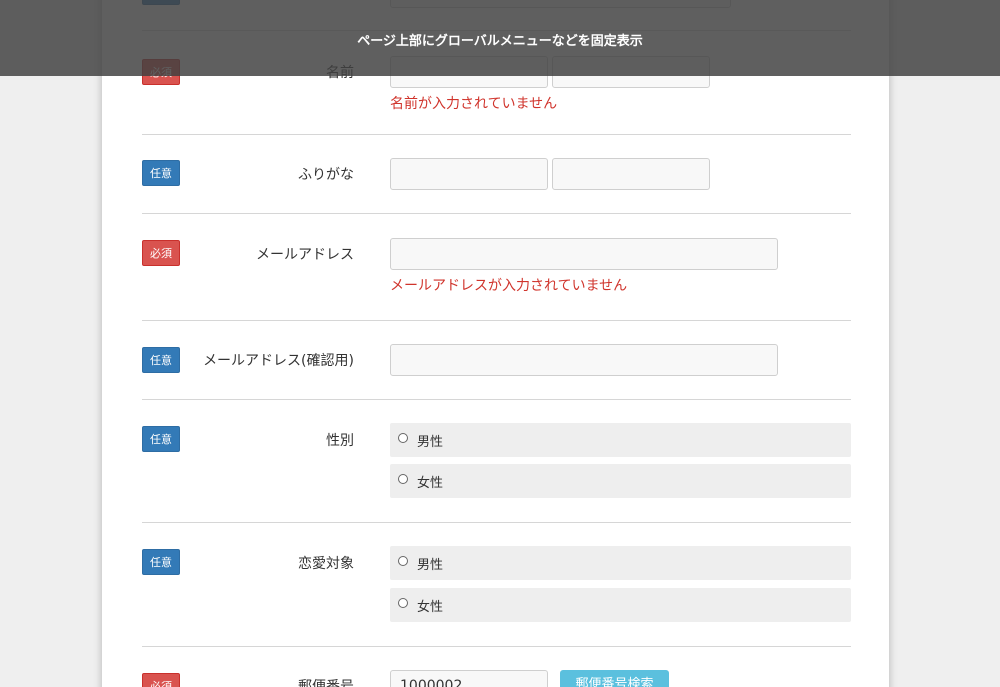 This screenshot has height=687, width=1000. Describe the element at coordinates (500, 41) in the screenshot. I see `fixed-header-text: ページ上部にグローバルメニューなどを固定表示` at that location.